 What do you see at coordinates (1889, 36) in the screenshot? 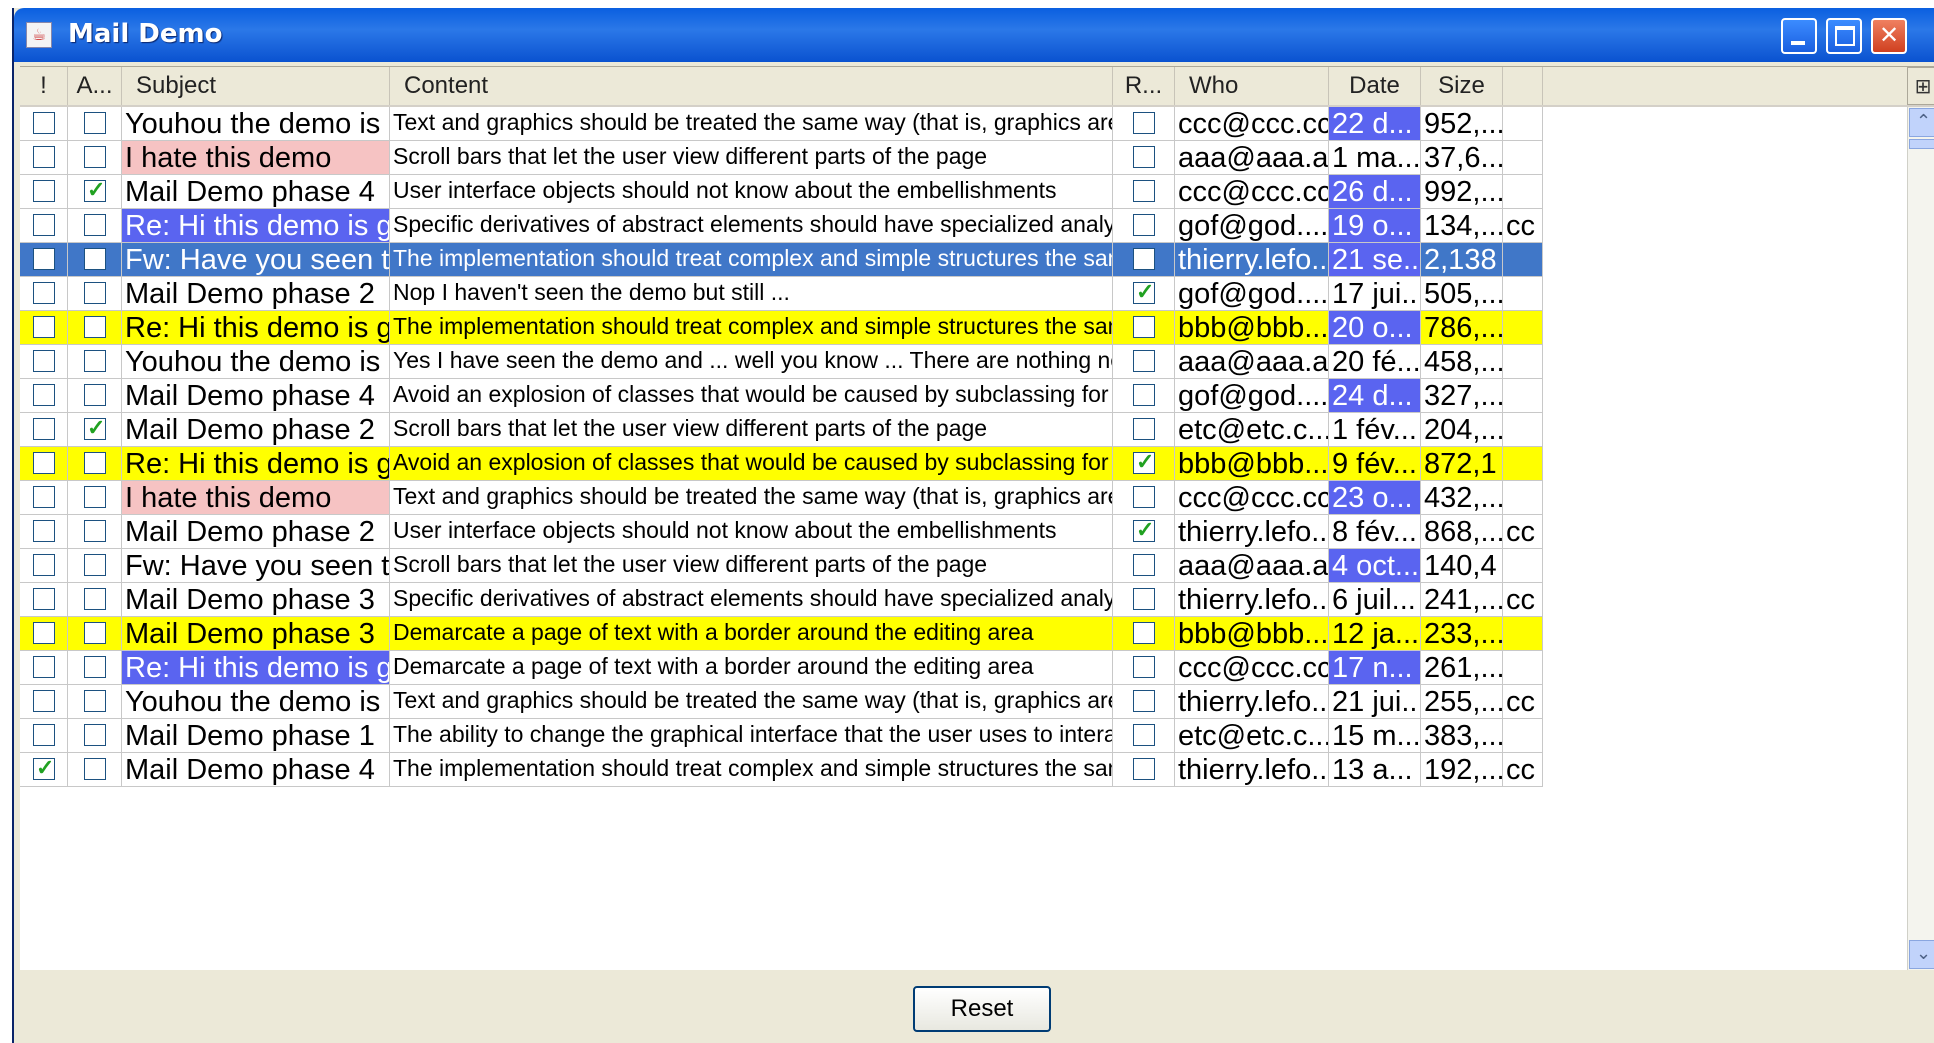
I see `close-button` at bounding box center [1889, 36].